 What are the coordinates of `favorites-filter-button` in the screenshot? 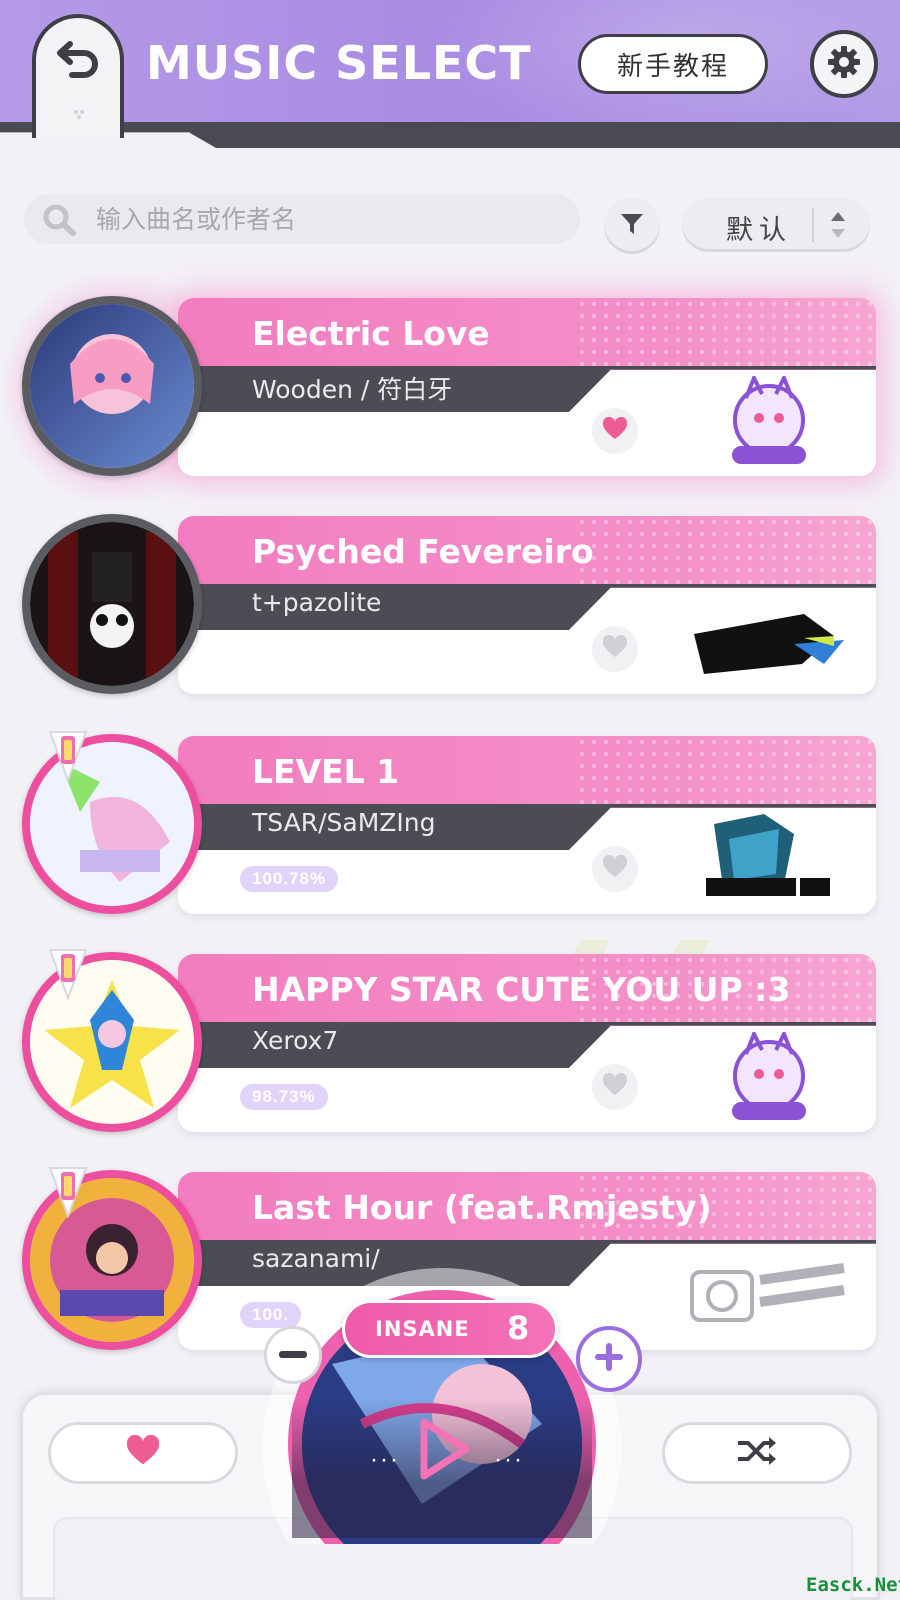 It's located at (143, 1453).